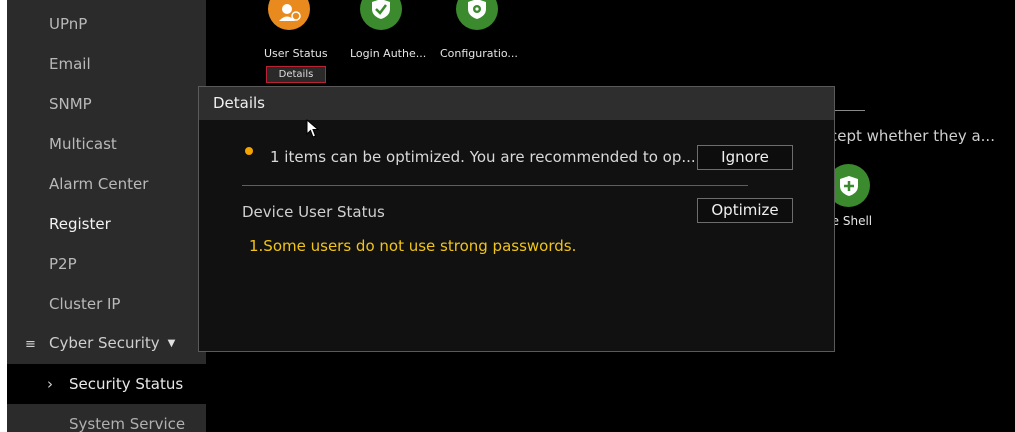  Describe the element at coordinates (106, 104) in the screenshot. I see `sidebar-item-snmp: SNMP` at that location.